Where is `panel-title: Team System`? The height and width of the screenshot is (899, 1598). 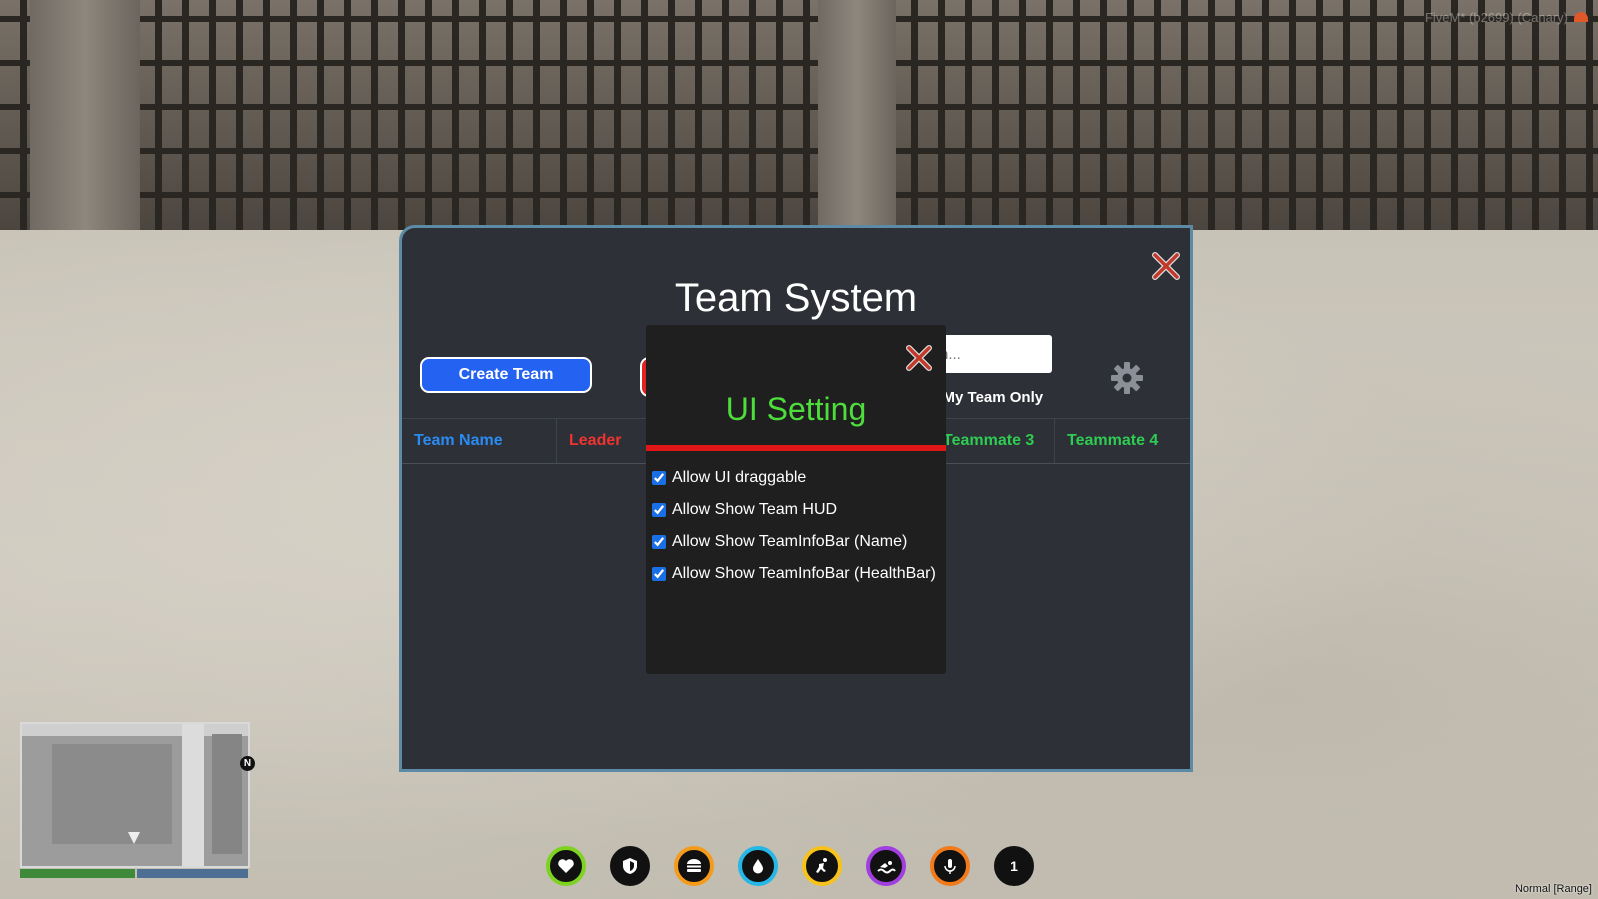
panel-title: Team System is located at coordinates (796, 298).